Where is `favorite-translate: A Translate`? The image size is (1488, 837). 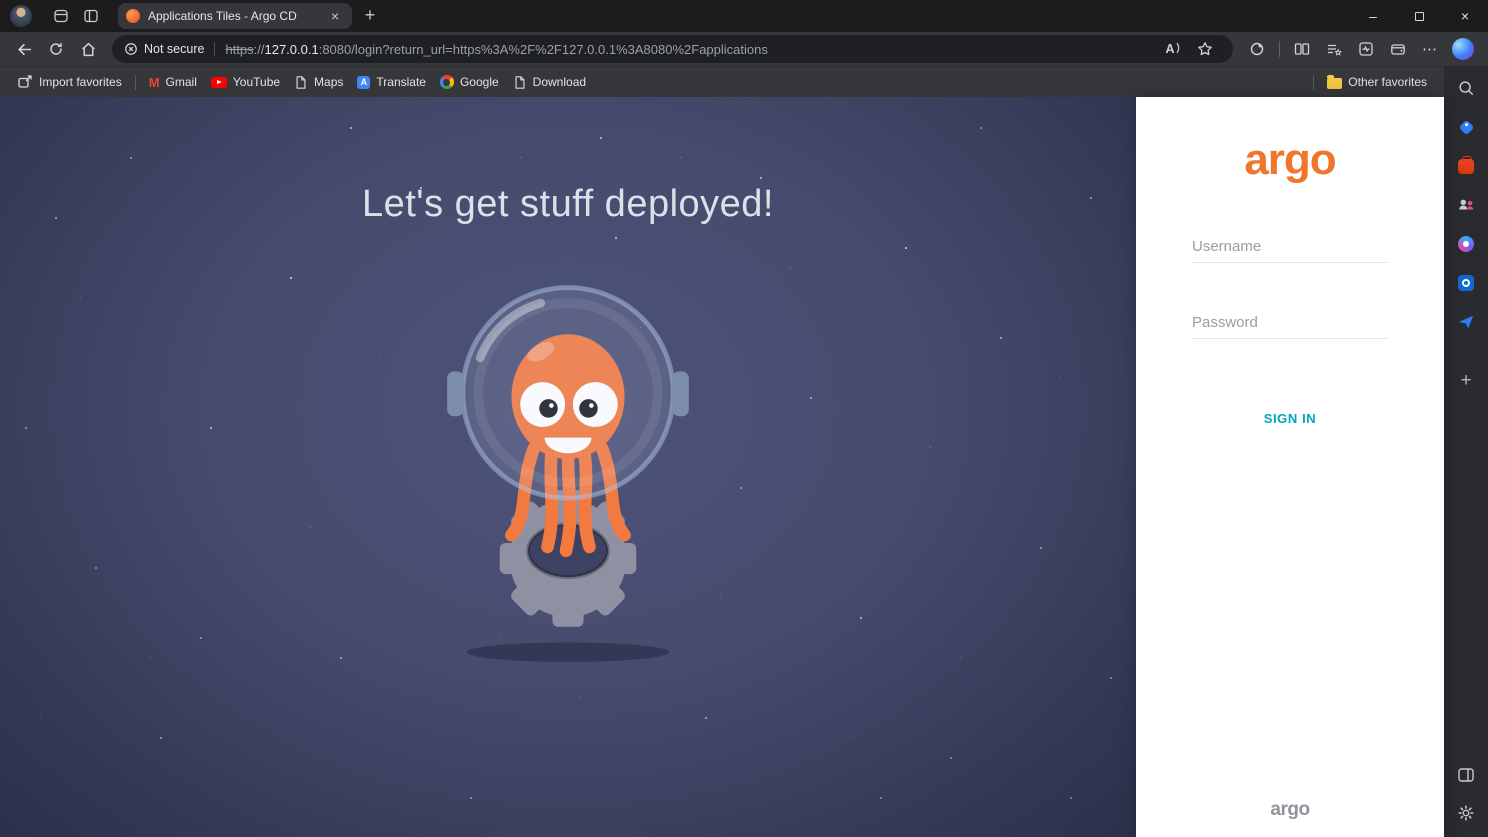 favorite-translate: A Translate is located at coordinates (391, 82).